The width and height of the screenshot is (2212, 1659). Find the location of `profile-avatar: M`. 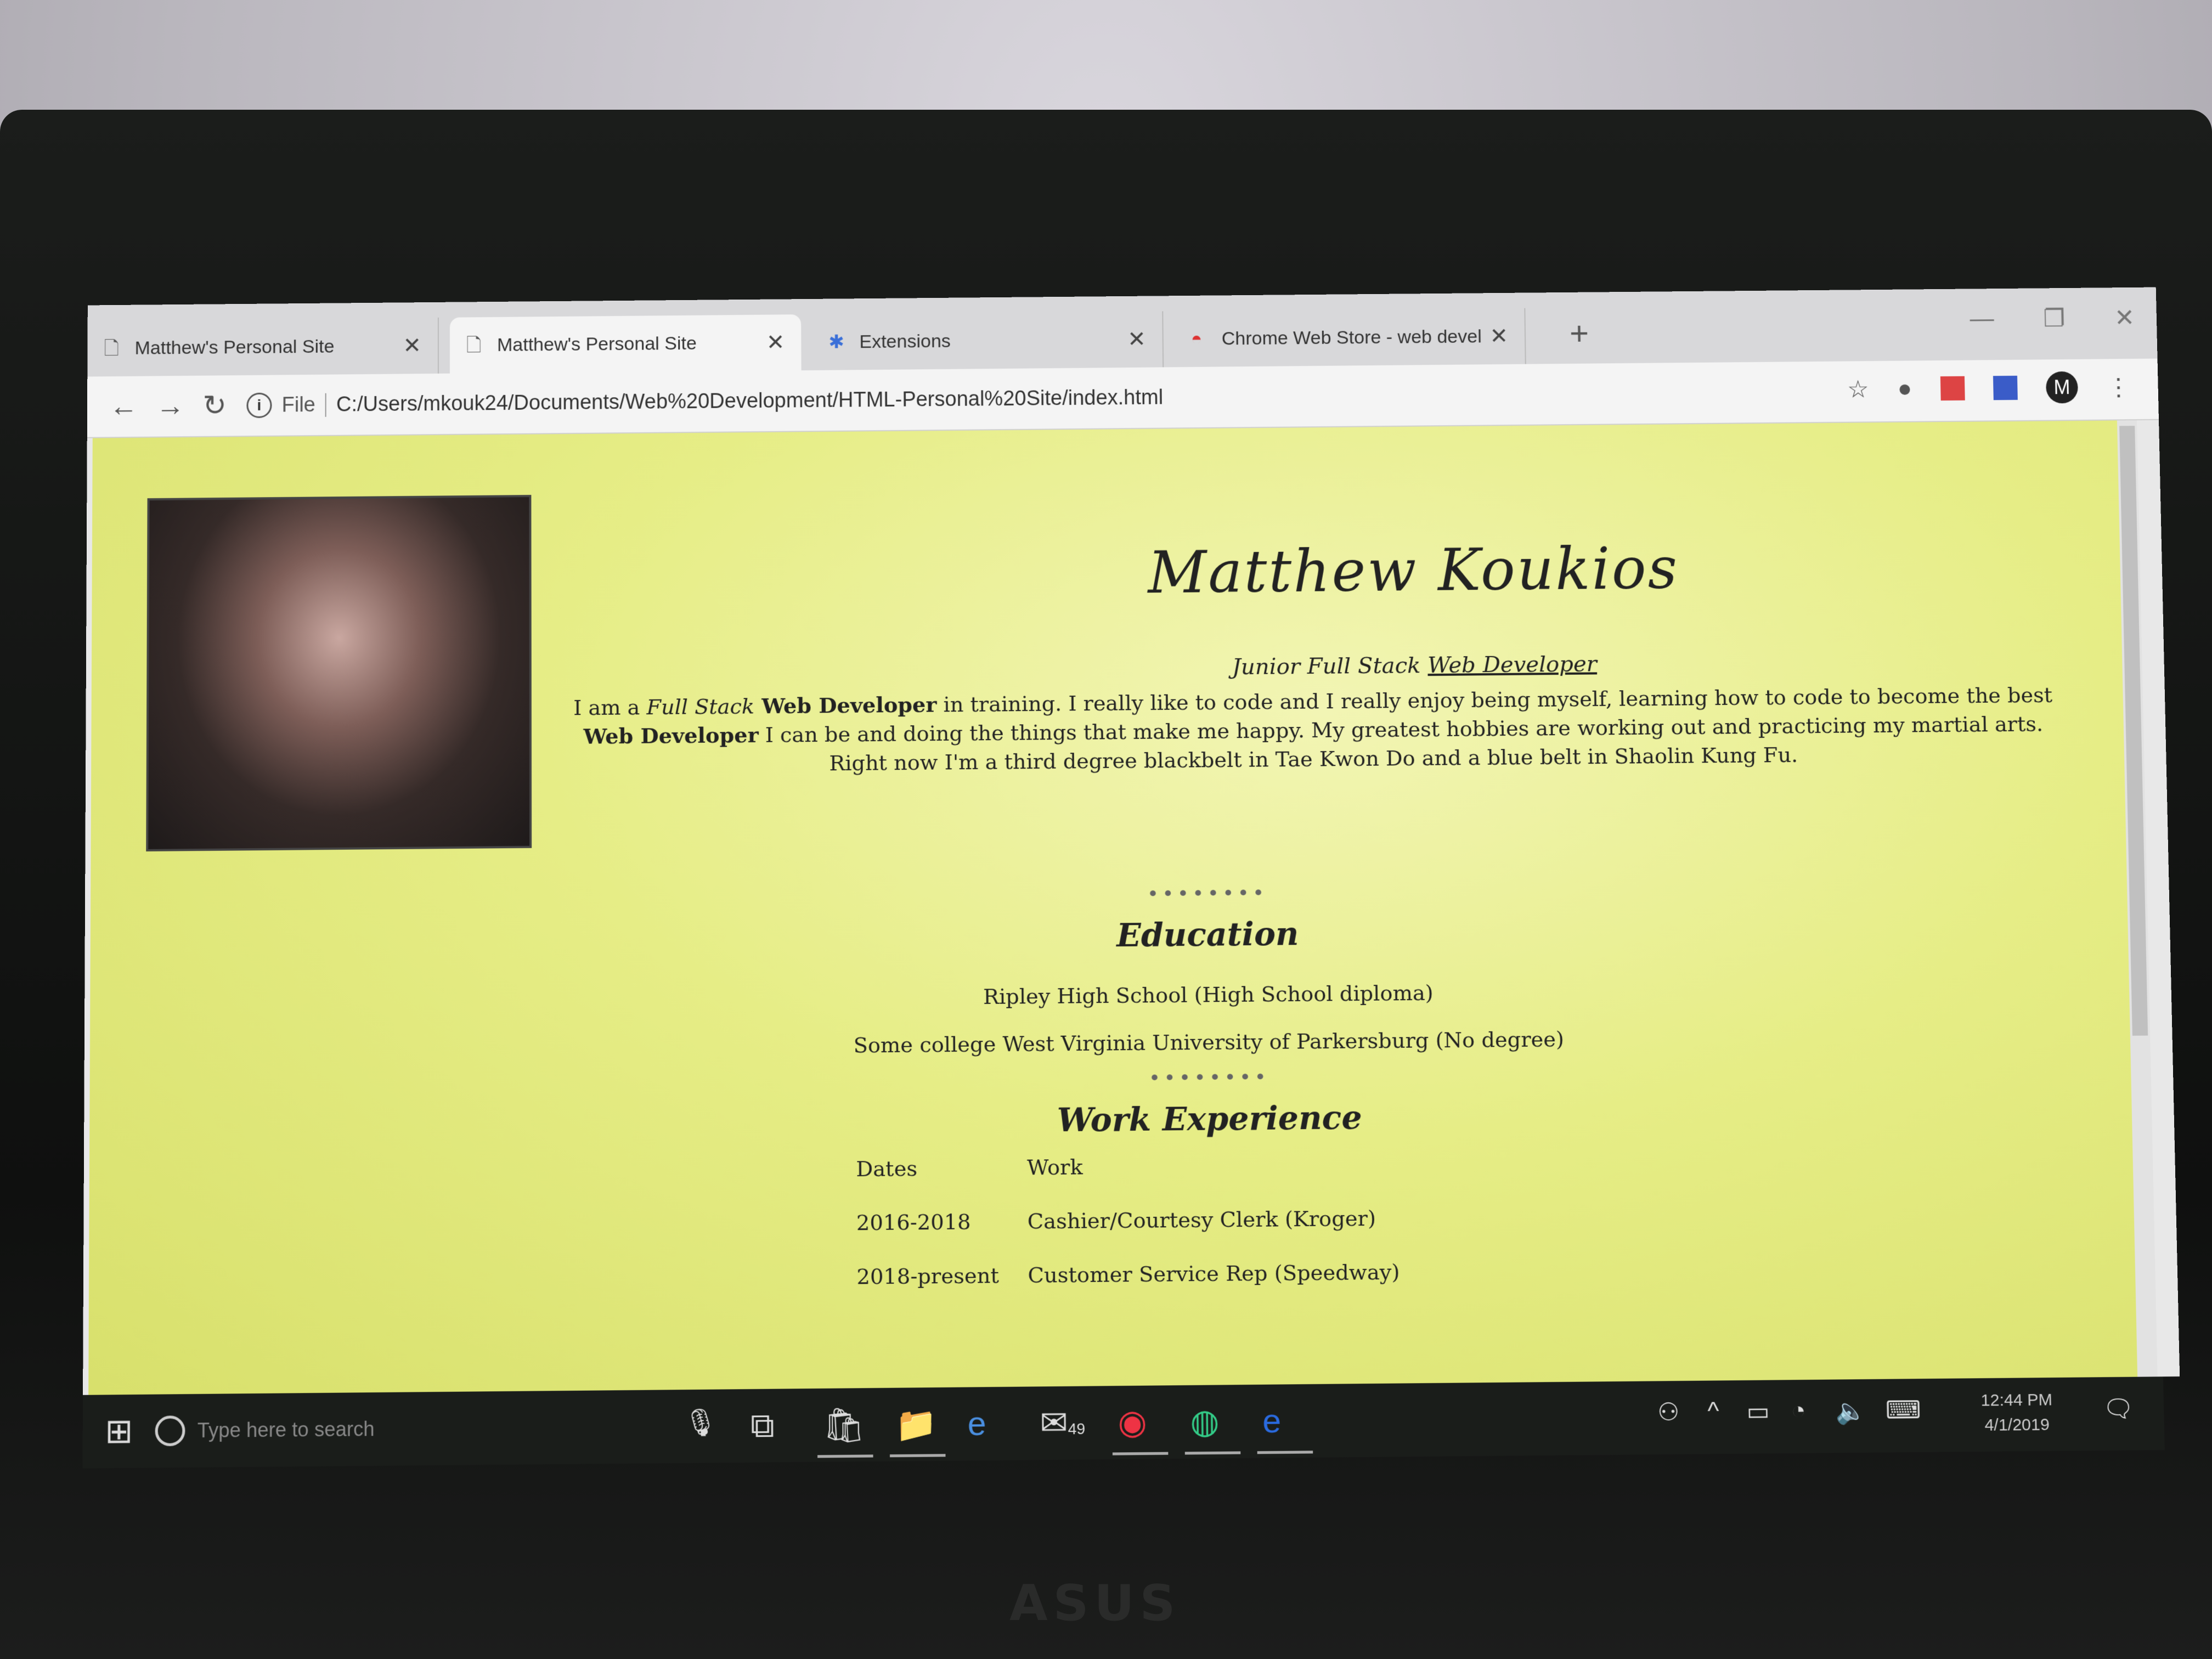

profile-avatar: M is located at coordinates (2062, 387).